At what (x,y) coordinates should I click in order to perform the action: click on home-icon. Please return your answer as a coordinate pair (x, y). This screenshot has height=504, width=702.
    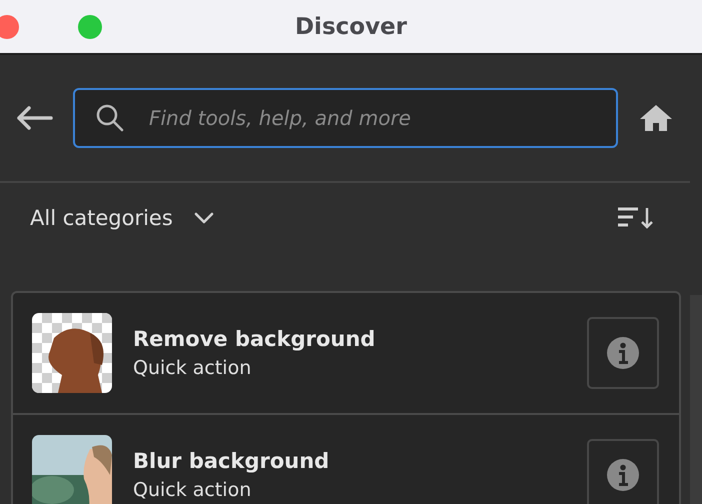
    Looking at the image, I should click on (656, 118).